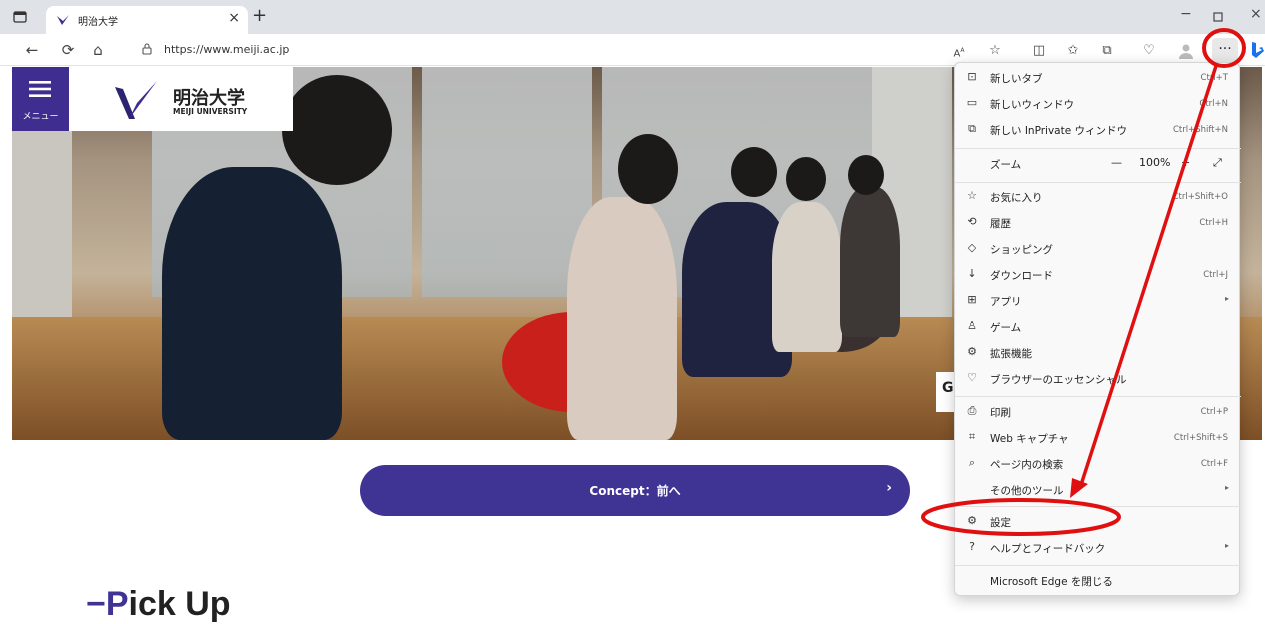 The height and width of the screenshot is (624, 1265). I want to click on menu-item-settings: ⚙ 設定, so click(1098, 522).